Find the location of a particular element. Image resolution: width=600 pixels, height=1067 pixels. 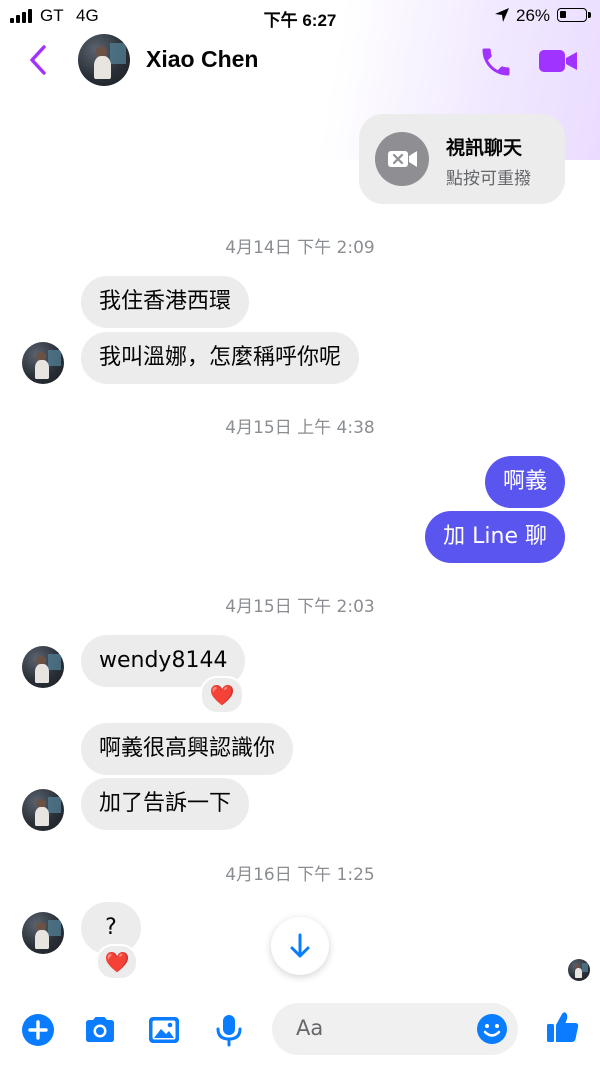

scroll-to-bottom-button is located at coordinates (300, 946).